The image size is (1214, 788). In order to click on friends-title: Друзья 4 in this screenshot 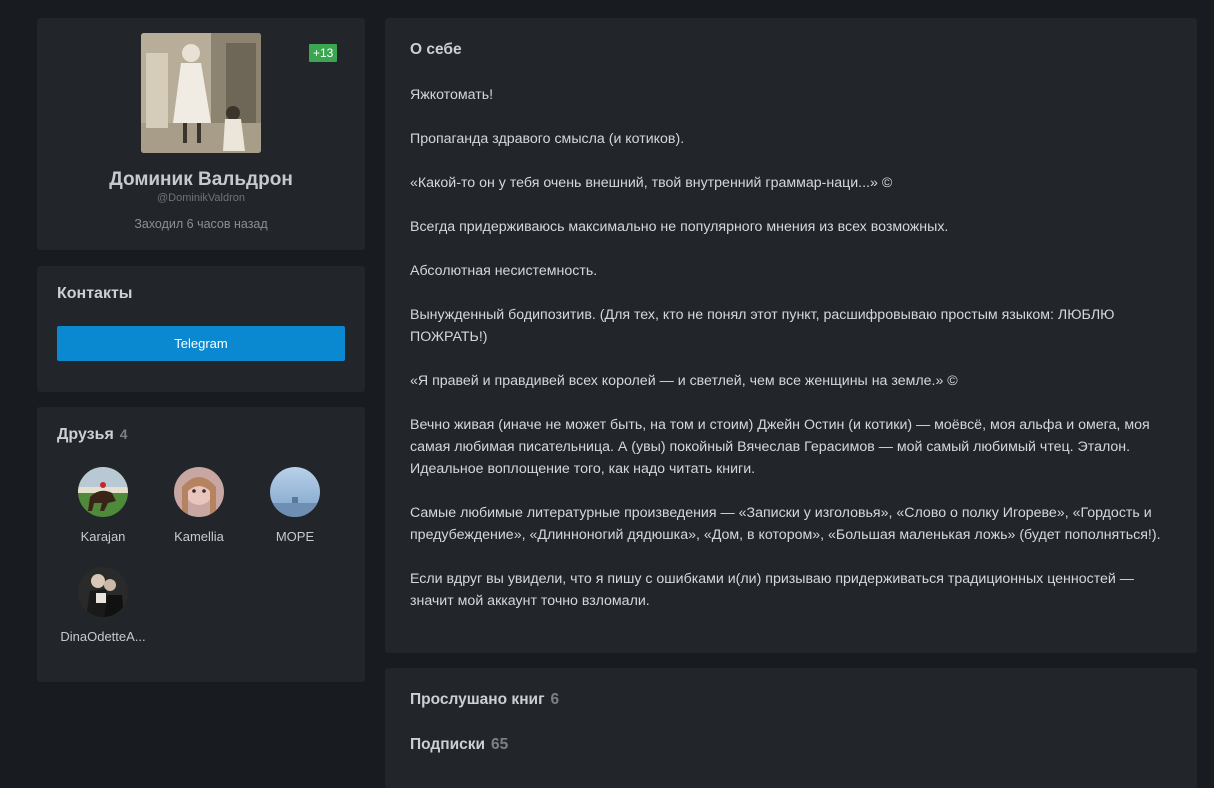, I will do `click(92, 435)`.